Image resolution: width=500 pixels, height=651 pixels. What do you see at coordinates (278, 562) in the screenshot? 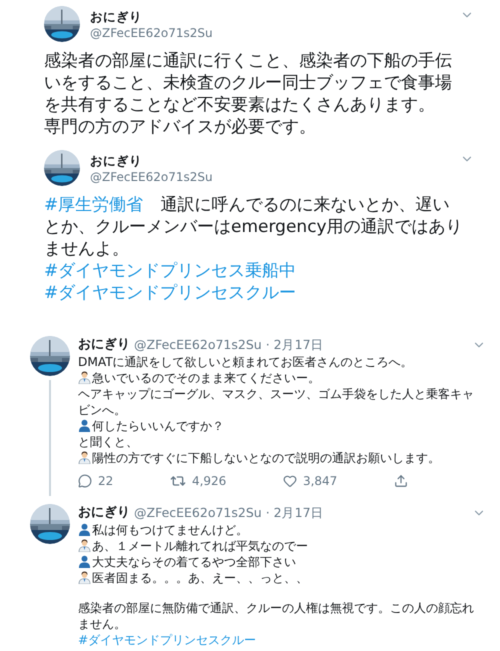
I see `tweet-text: 大丈夫ならその着てるやつ全部下さい` at bounding box center [278, 562].